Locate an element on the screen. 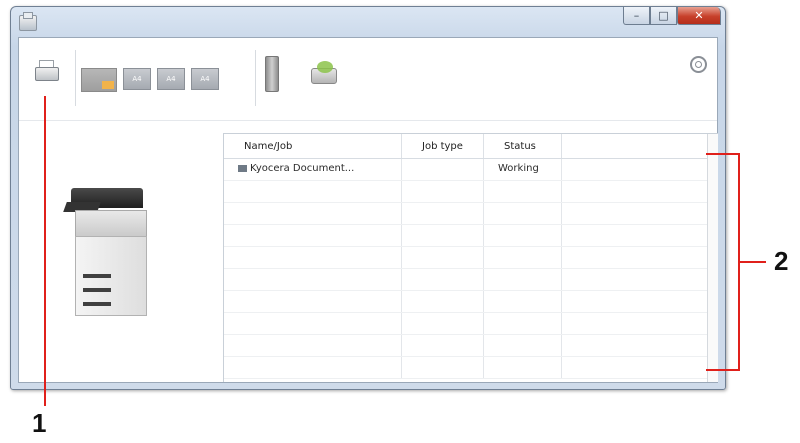 The image size is (800, 443). toner-cartridge-icon is located at coordinates (272, 74).